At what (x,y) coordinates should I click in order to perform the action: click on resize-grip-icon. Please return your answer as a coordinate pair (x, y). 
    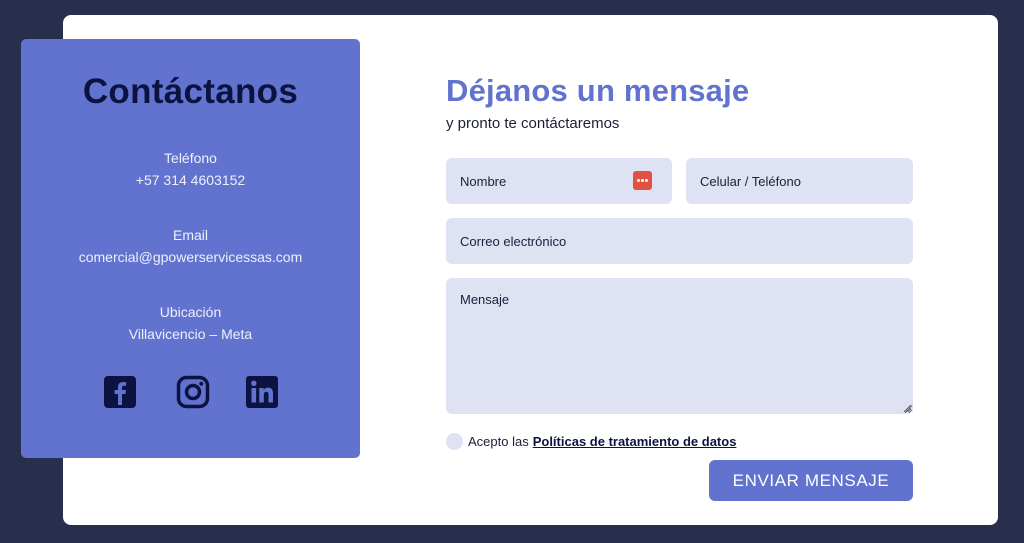
    Looking at the image, I should click on (907, 408).